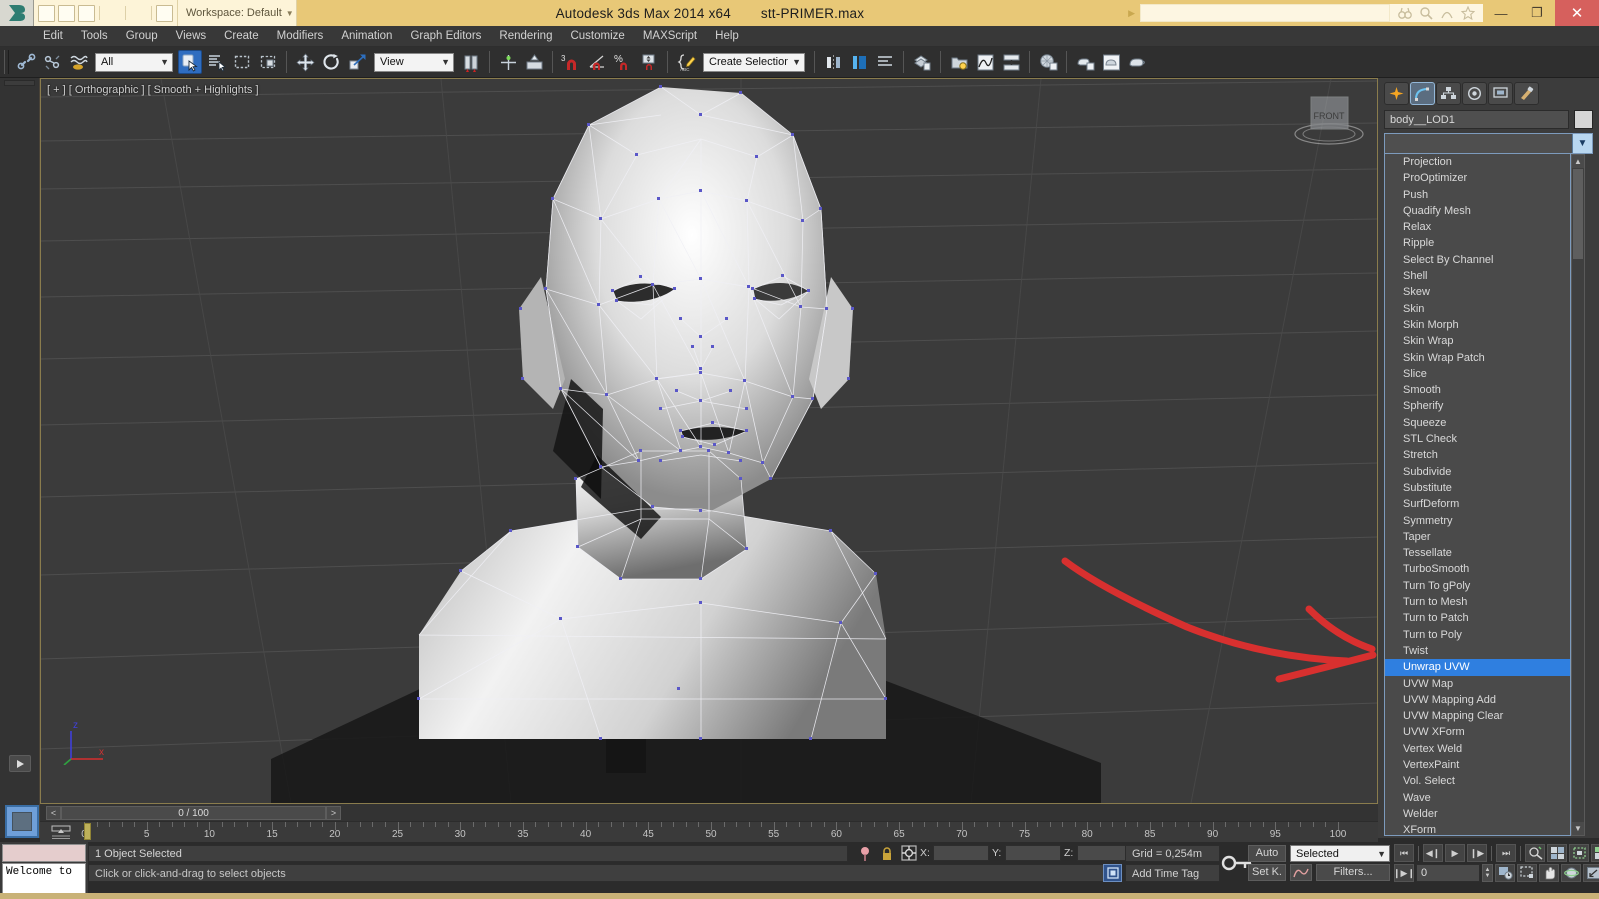 The image size is (1599, 899). What do you see at coordinates (1477, 667) in the screenshot?
I see `modifier-list-item: Unwrap UVW` at bounding box center [1477, 667].